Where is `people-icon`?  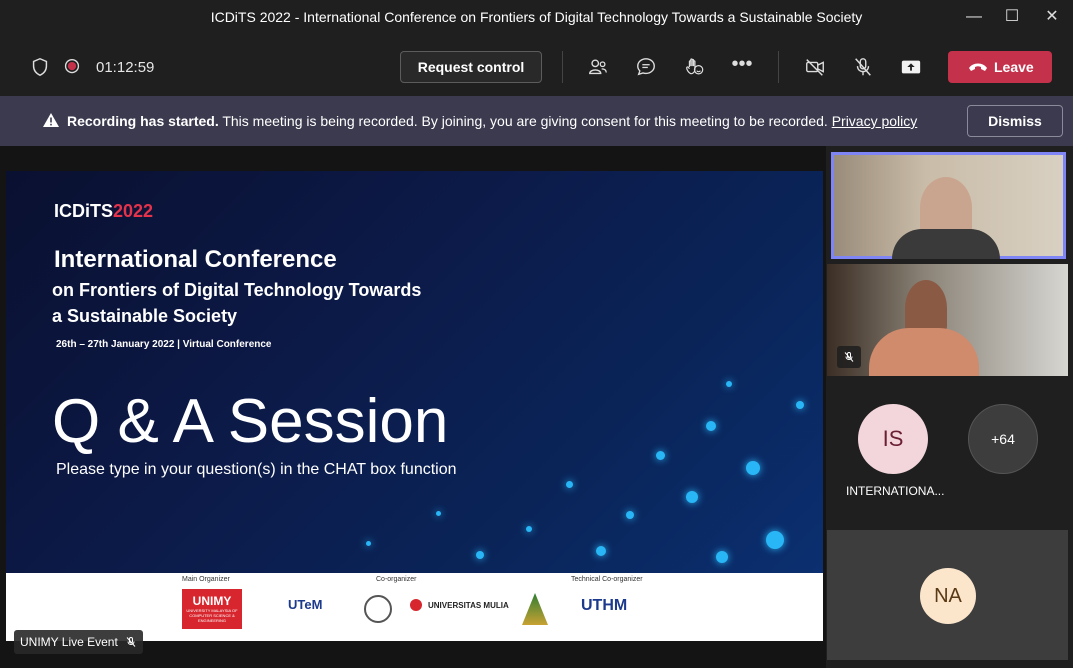 people-icon is located at coordinates (598, 67).